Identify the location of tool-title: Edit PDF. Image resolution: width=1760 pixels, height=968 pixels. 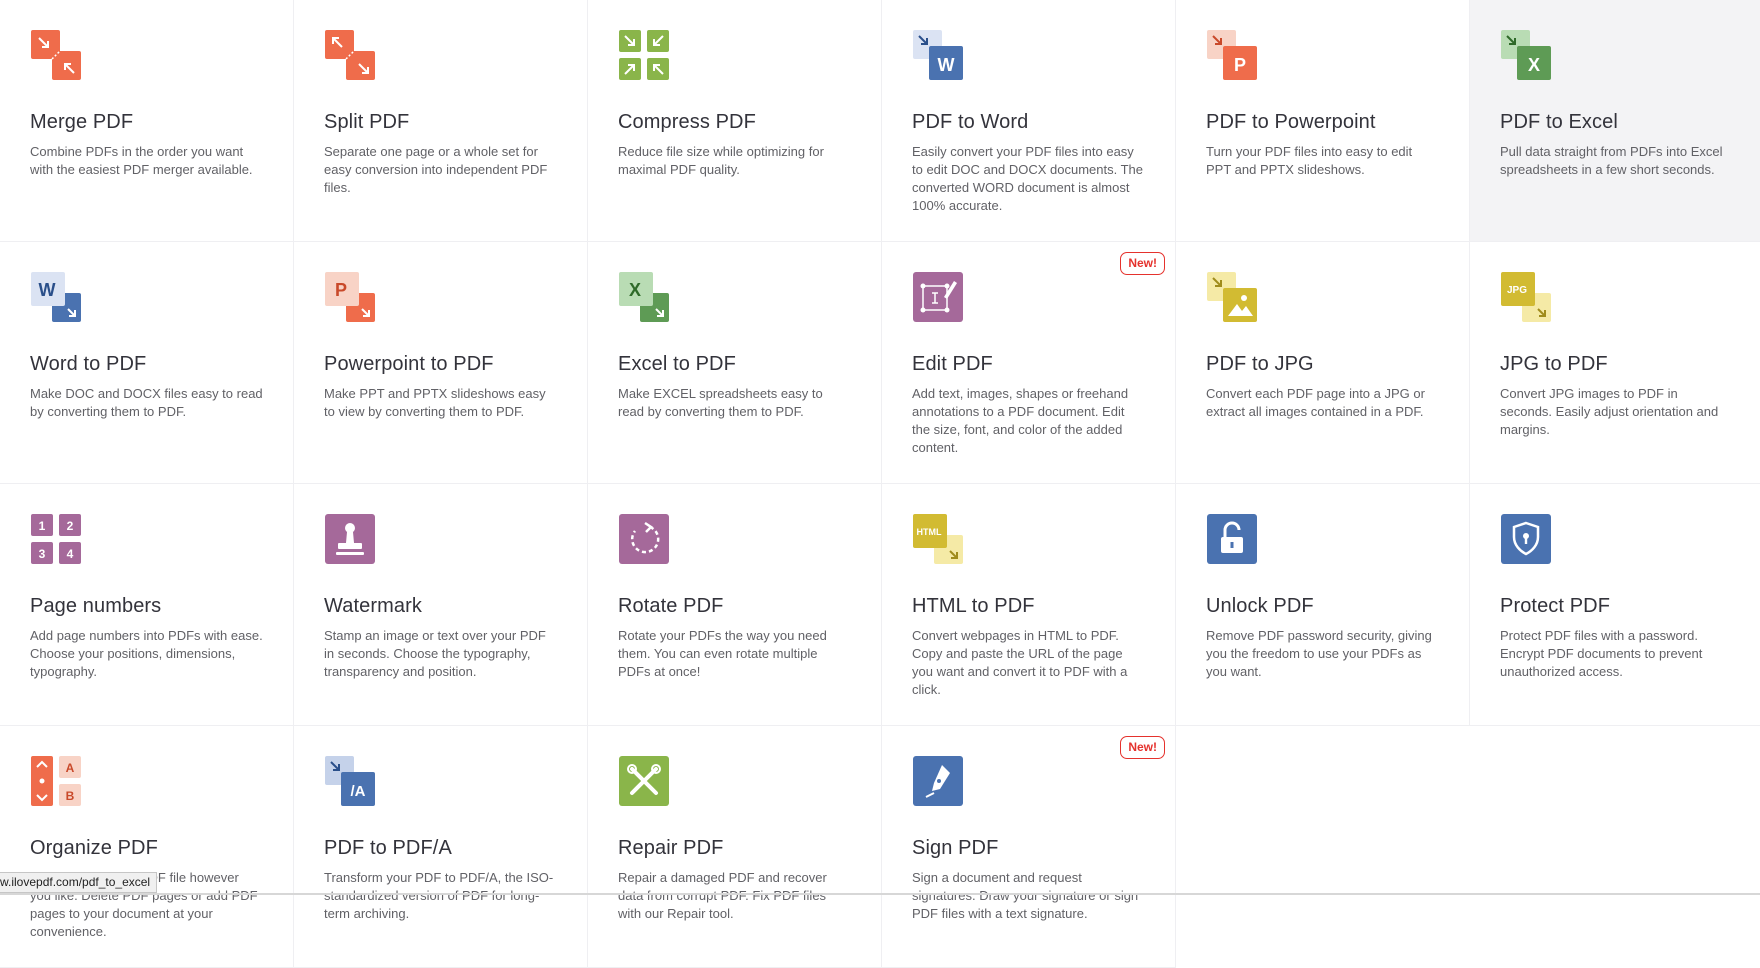
(952, 364).